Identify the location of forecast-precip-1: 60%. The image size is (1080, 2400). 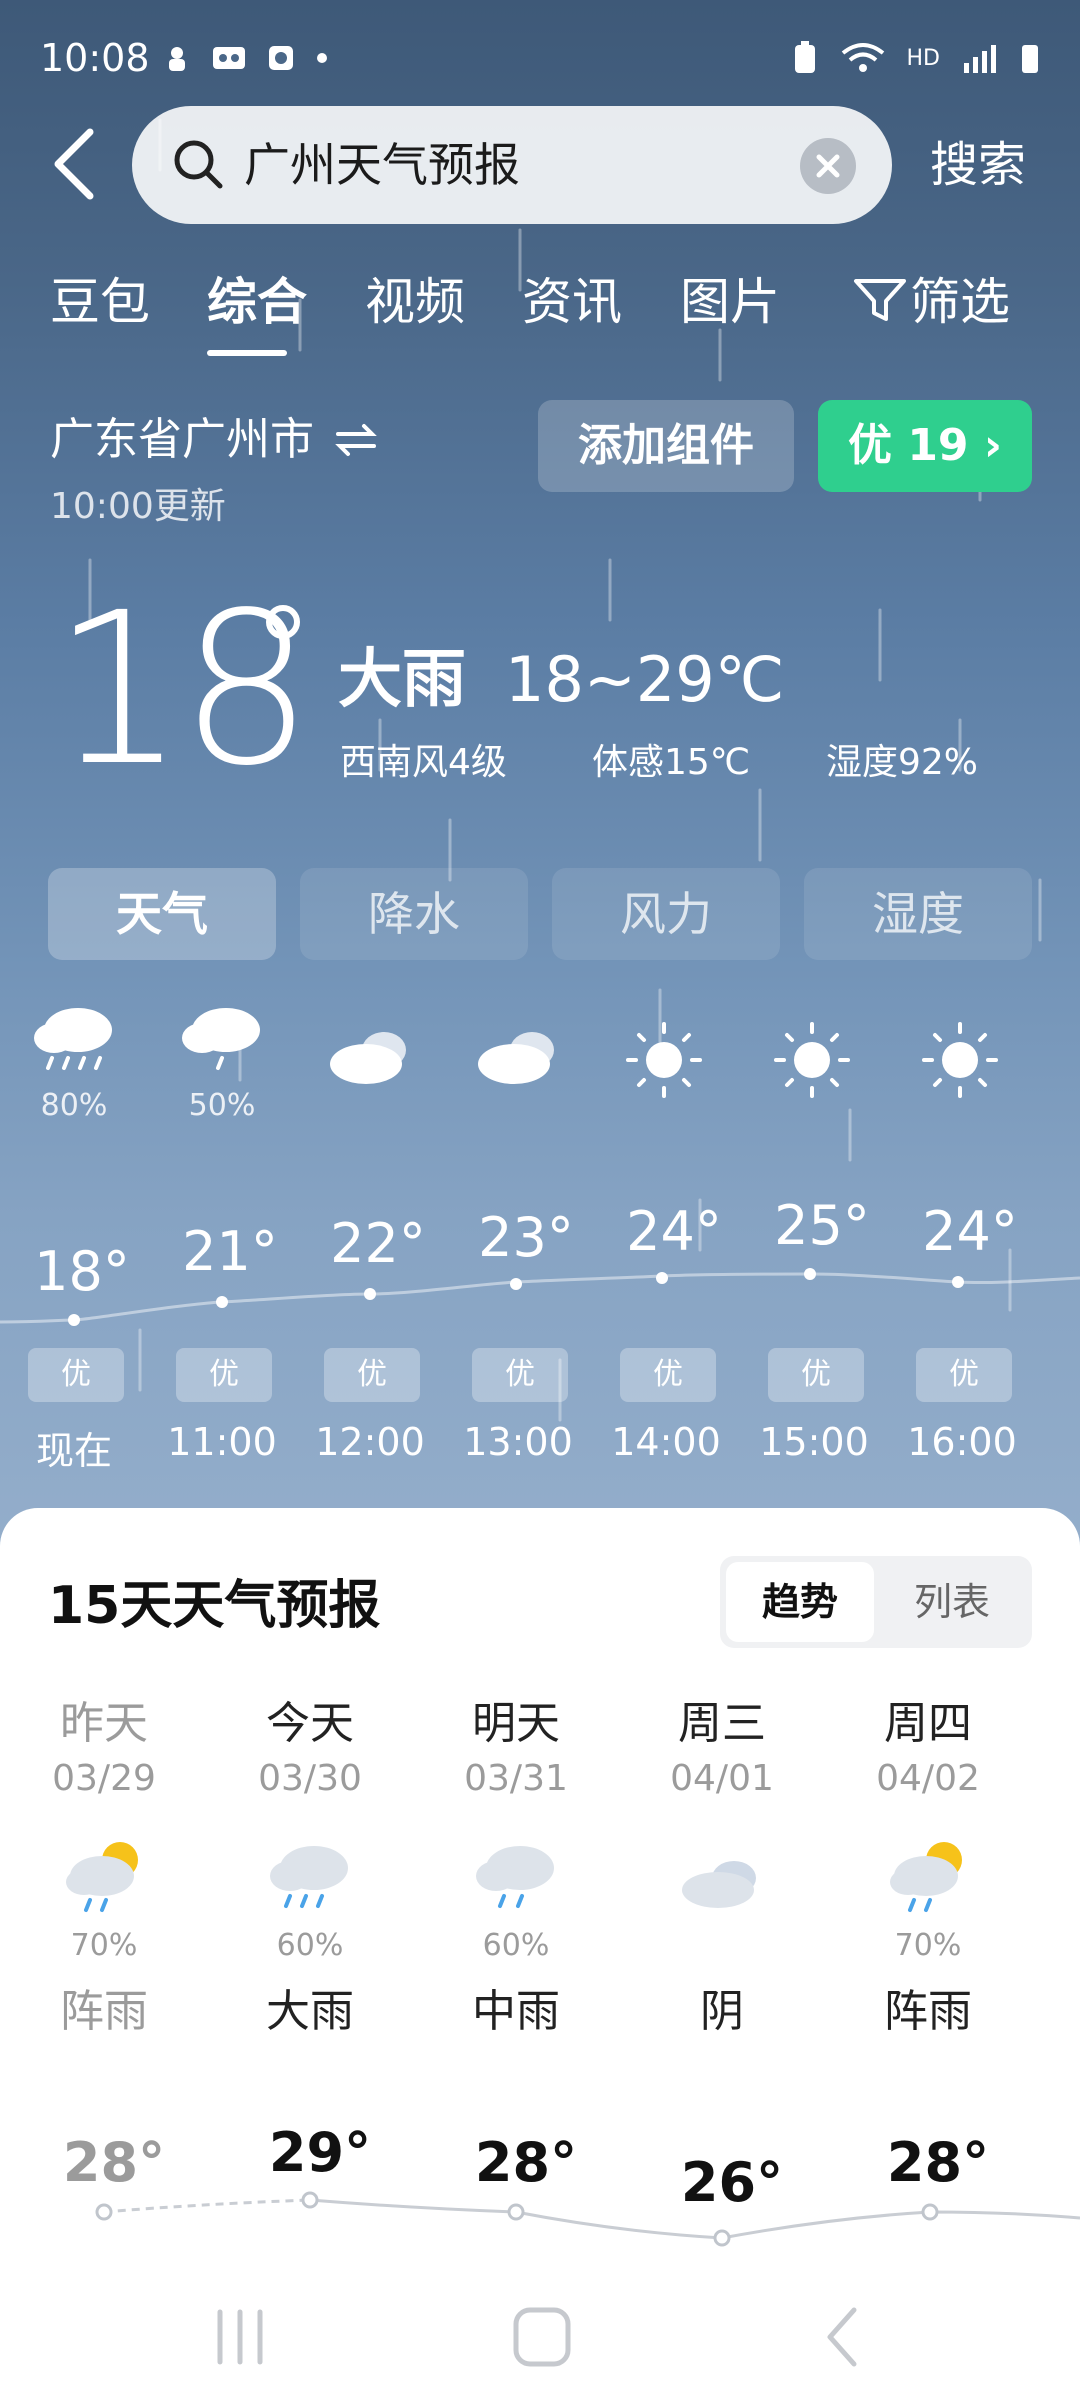
(310, 1945).